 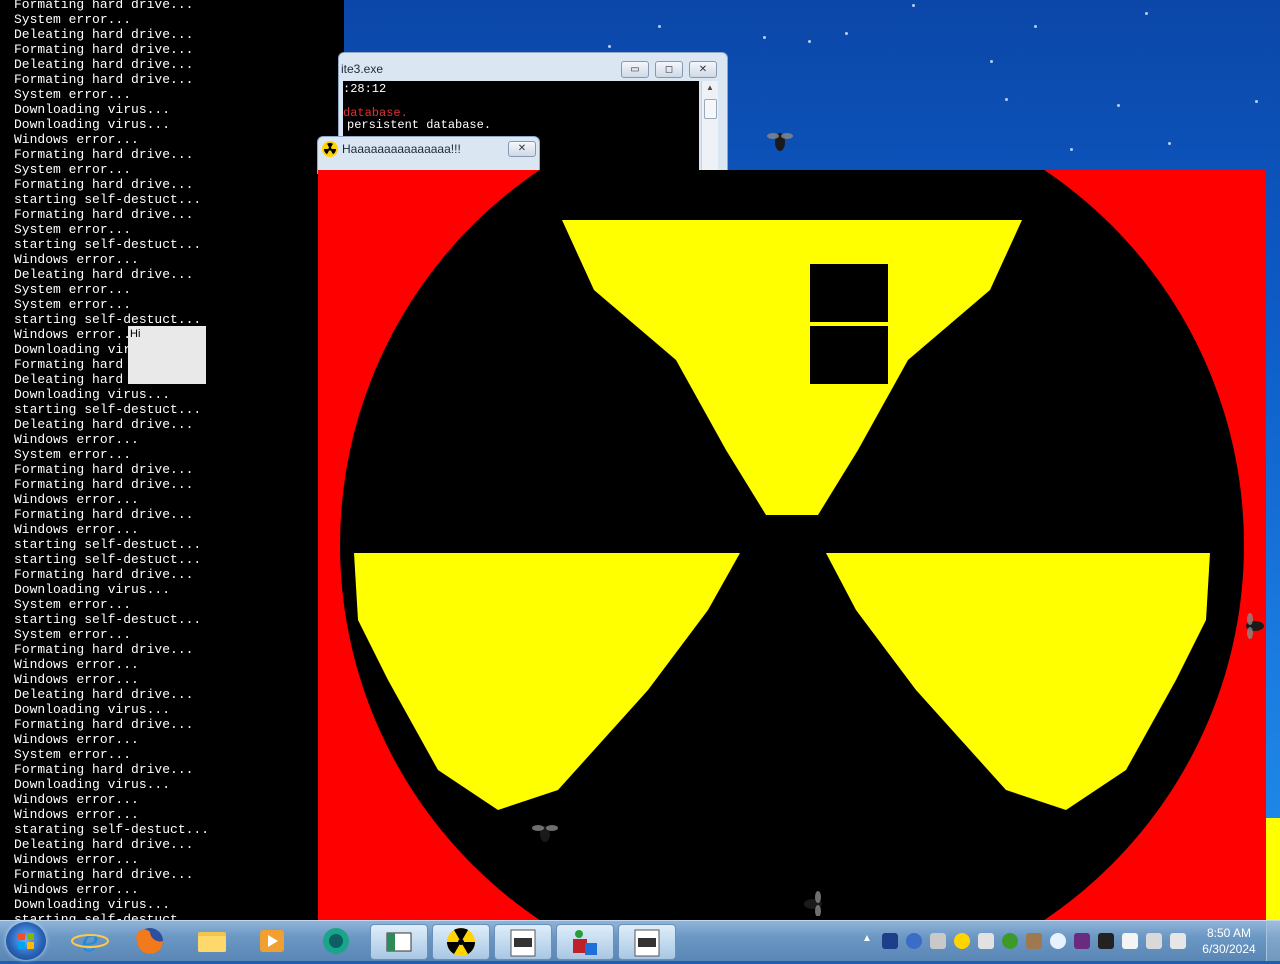 I want to click on installer-app-button, so click(x=585, y=942).